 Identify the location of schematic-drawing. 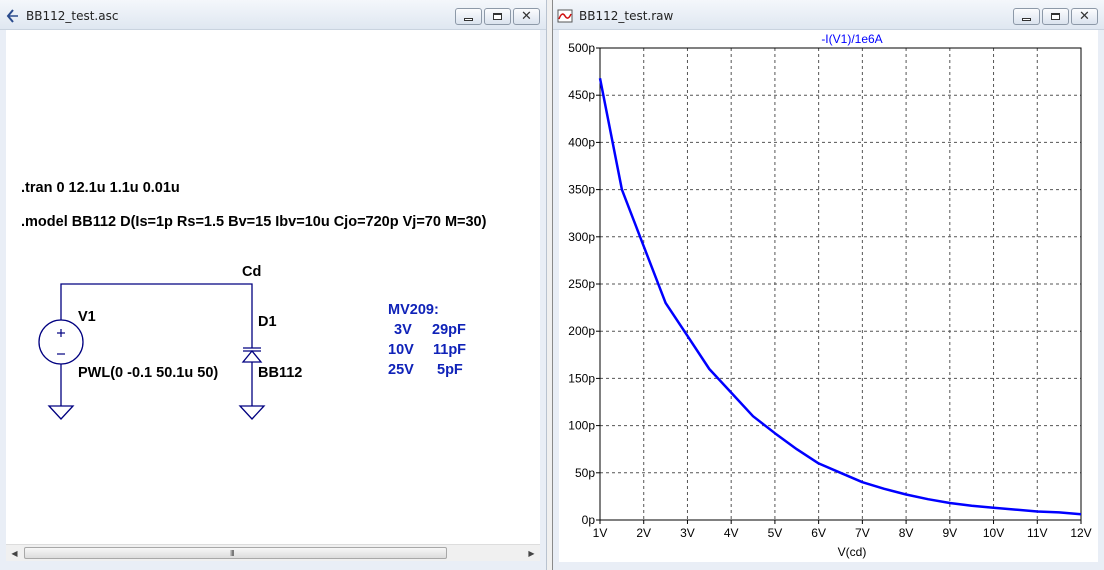
(152, 351).